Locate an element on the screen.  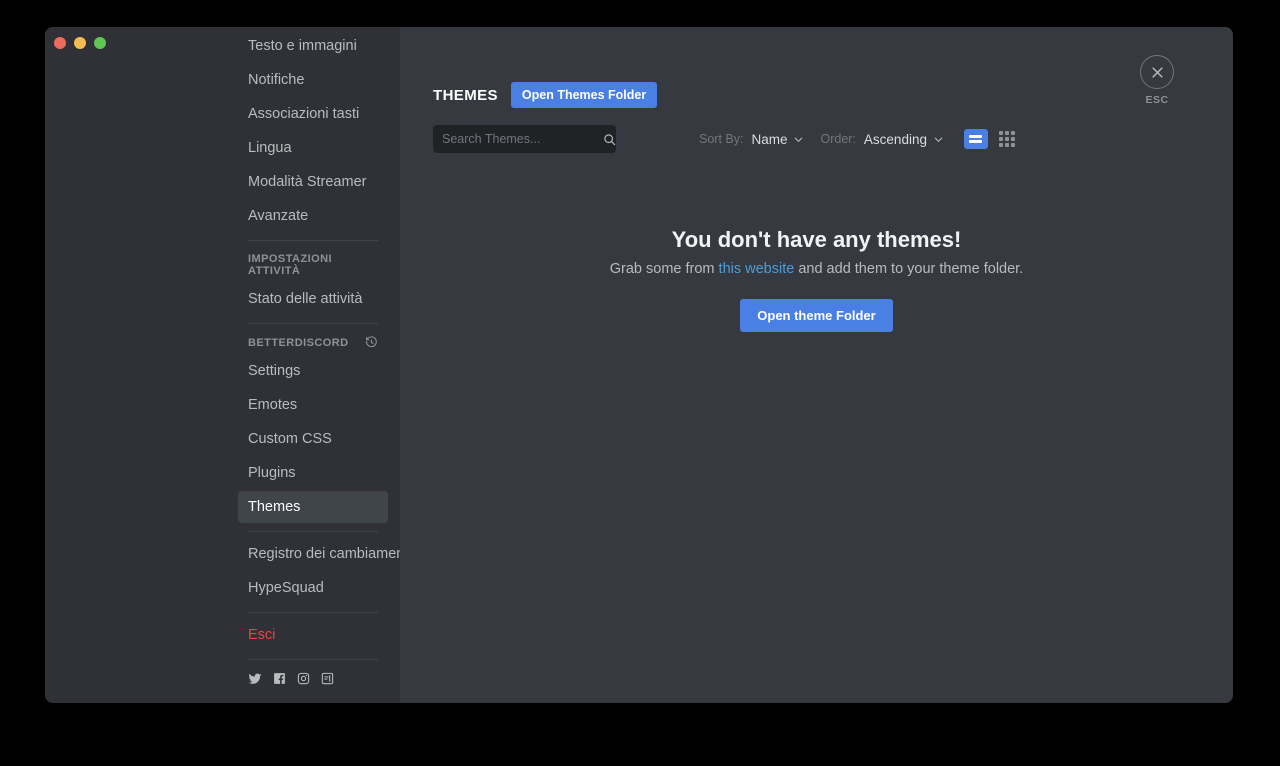
window-close-button is located at coordinates (60, 43).